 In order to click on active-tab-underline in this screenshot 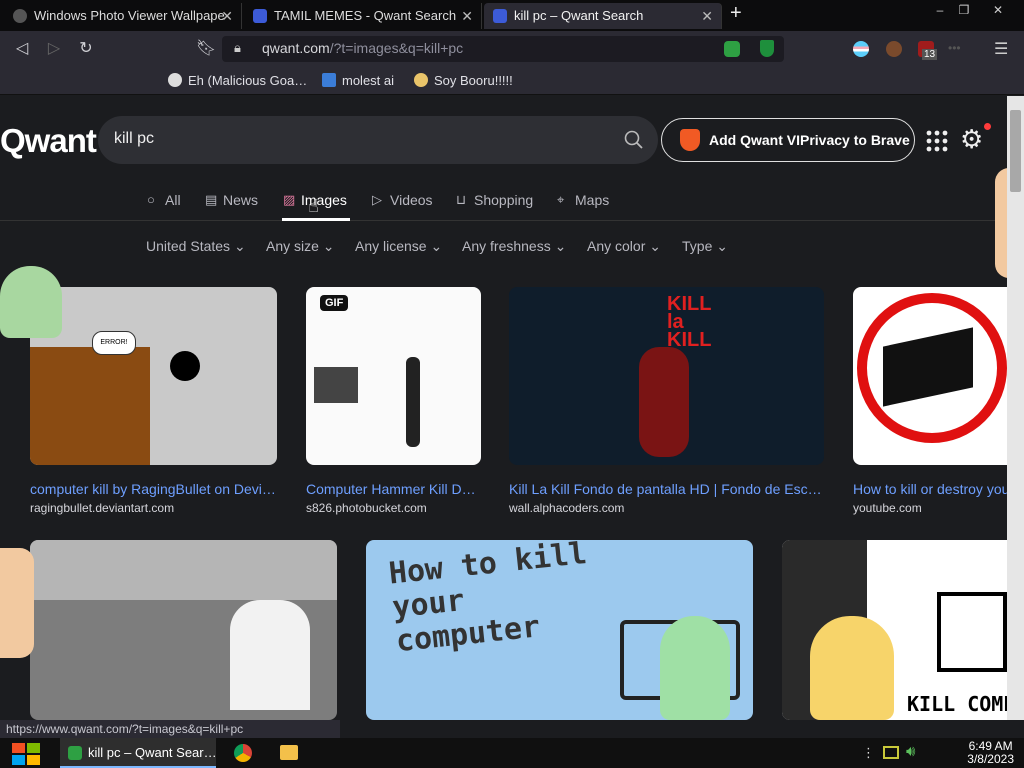, I will do `click(316, 219)`.